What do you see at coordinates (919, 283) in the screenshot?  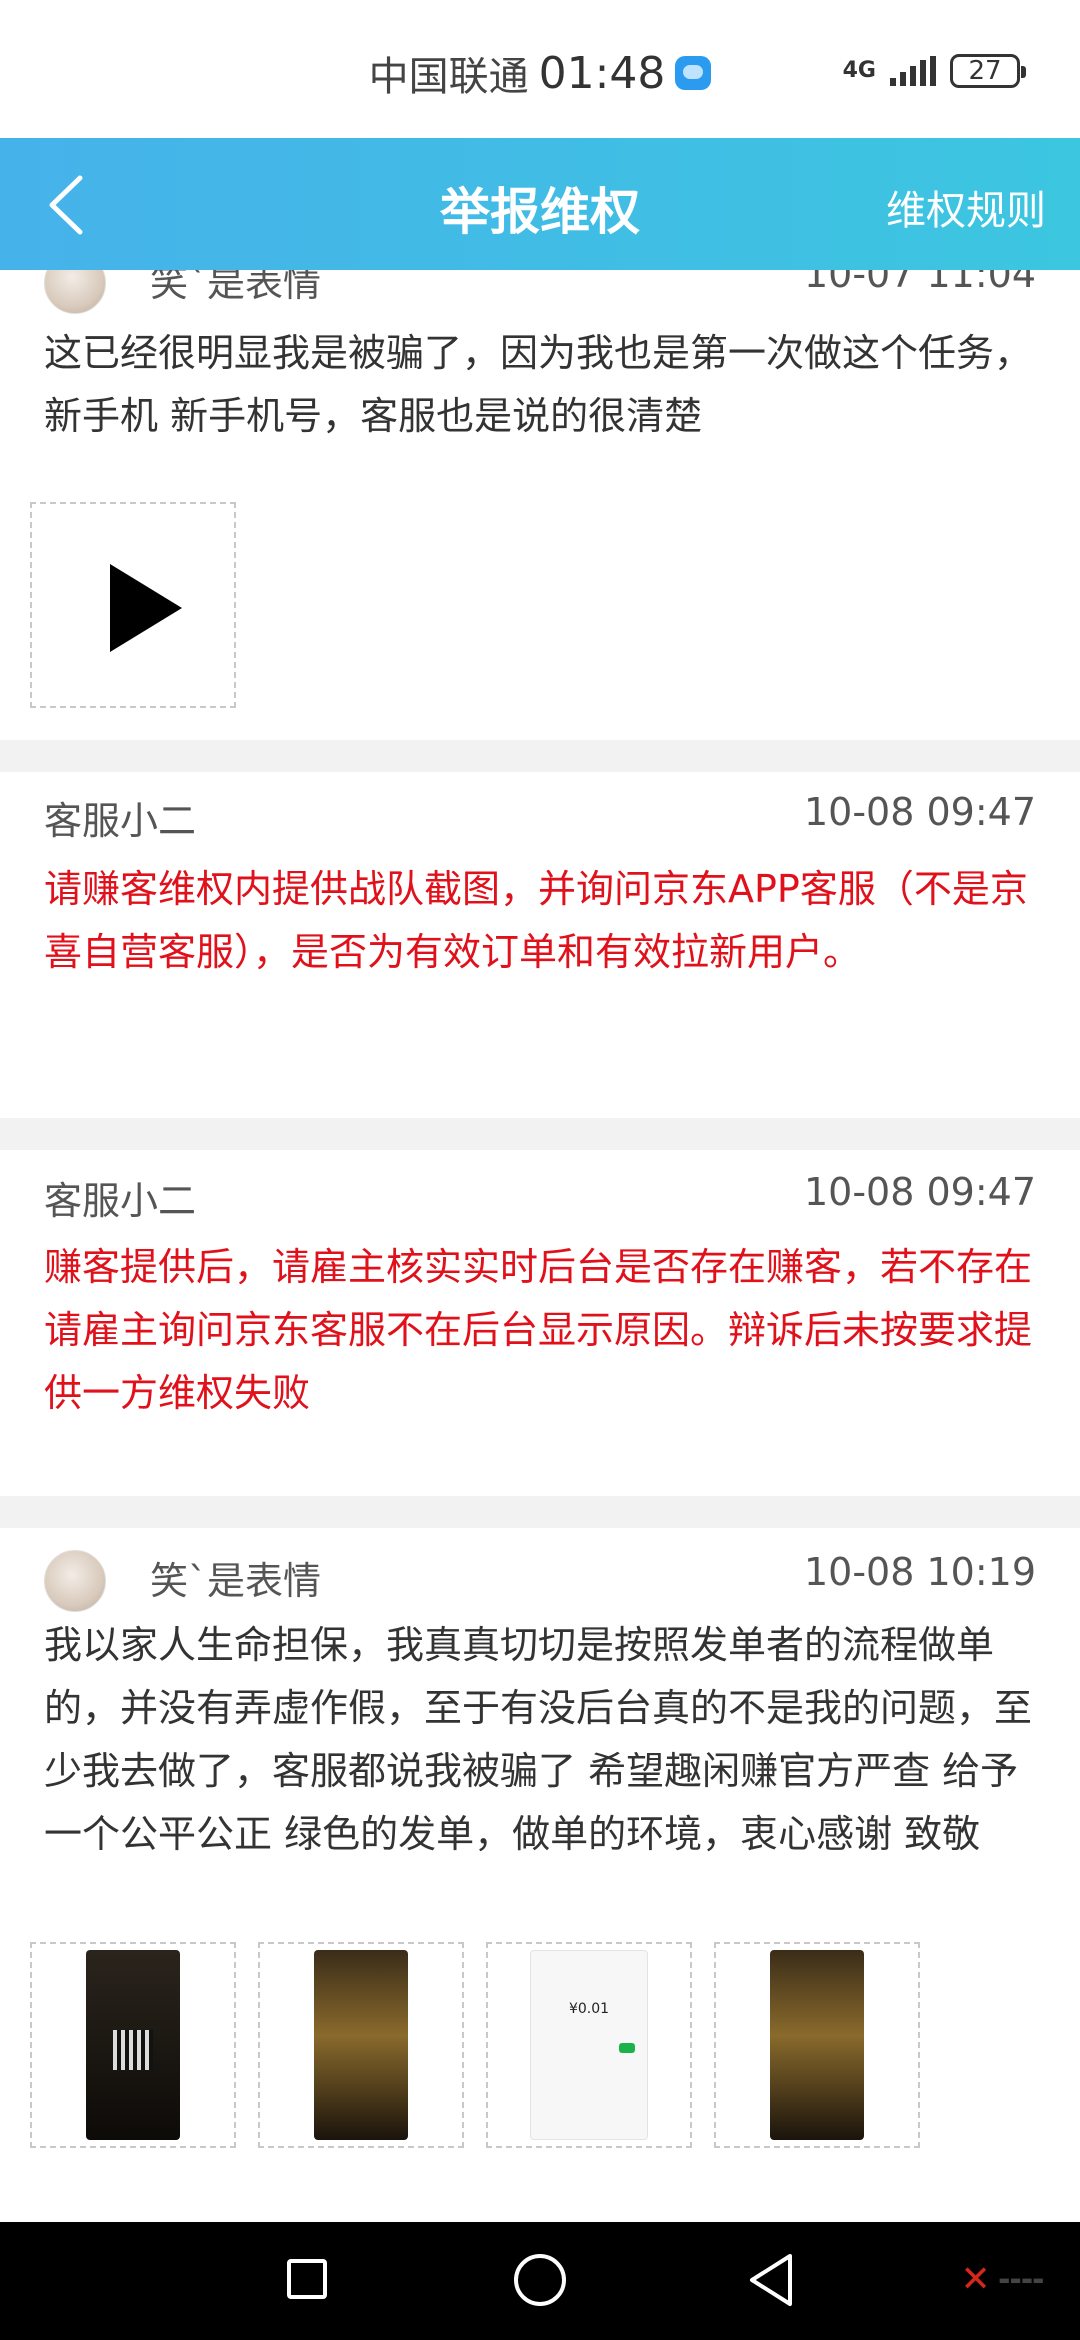 I see `message-time: 10-07 11:04` at bounding box center [919, 283].